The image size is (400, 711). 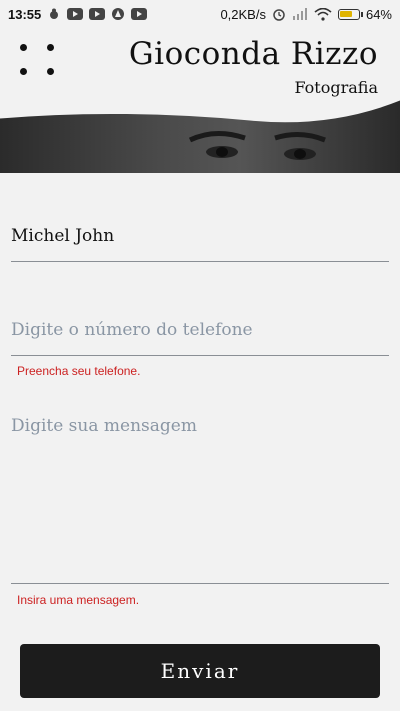 I want to click on phone-error-text: Preencha seu telefone., so click(x=79, y=371).